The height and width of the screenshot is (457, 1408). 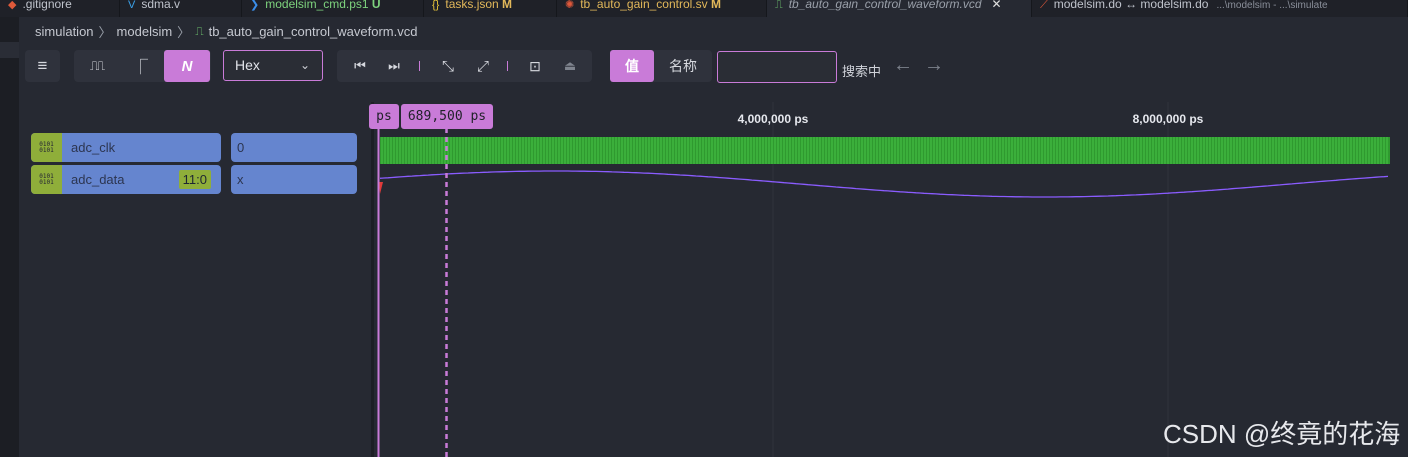 I want to click on search-prev-icon: ←, so click(x=903, y=65).